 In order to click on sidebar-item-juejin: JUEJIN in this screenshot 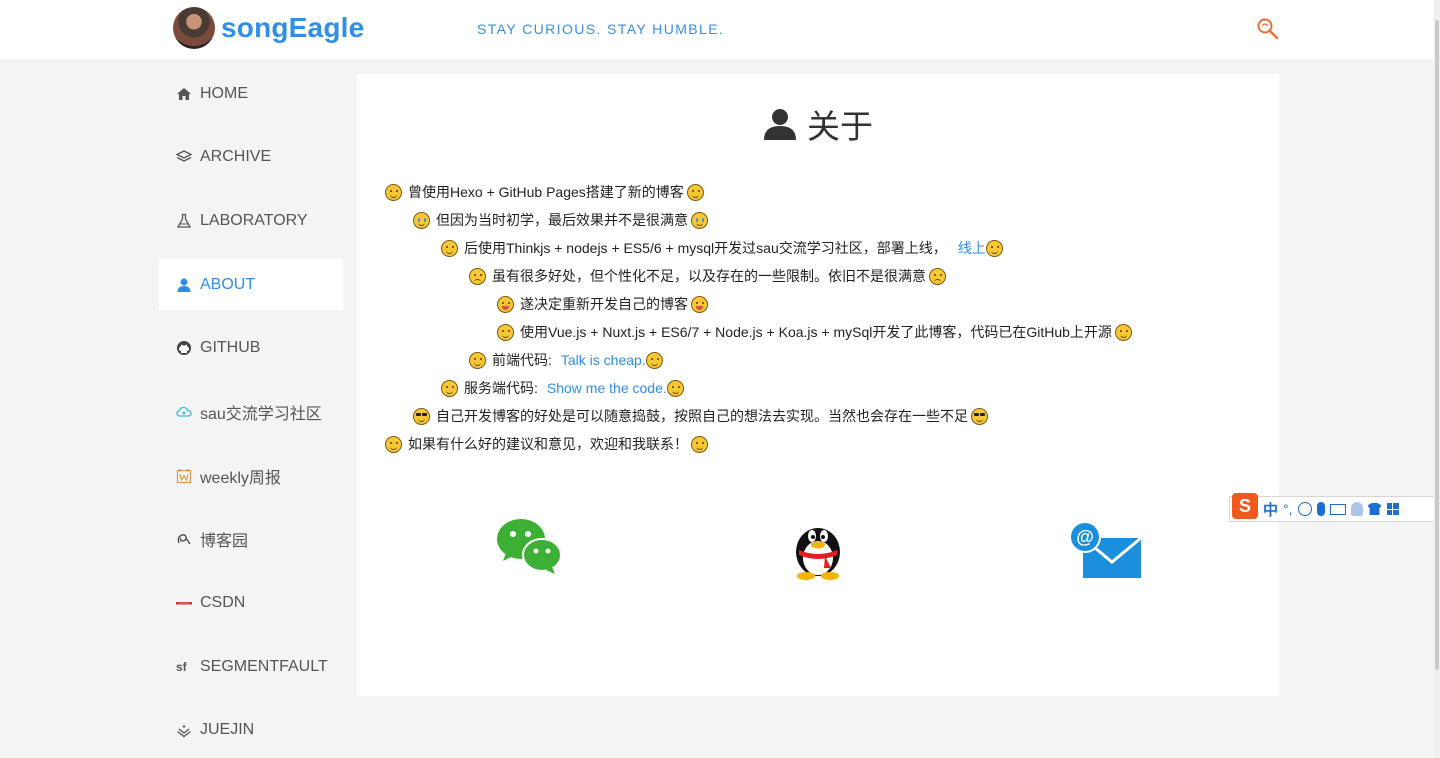, I will do `click(251, 730)`.